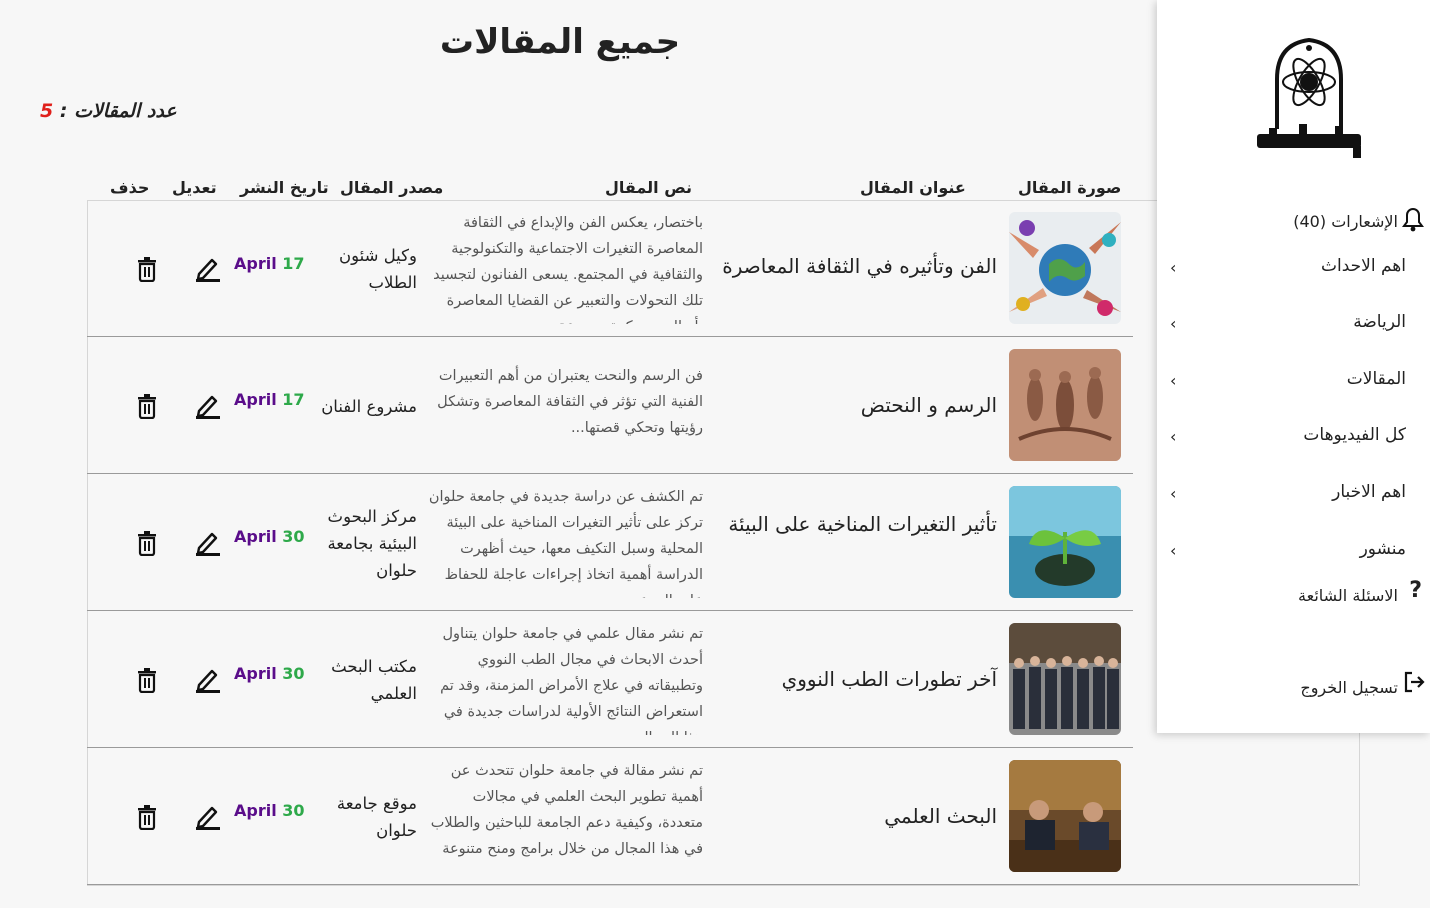  Describe the element at coordinates (1288, 271) in the screenshot. I see `sidebar-item-top-events: اهم الاحداث ›` at that location.